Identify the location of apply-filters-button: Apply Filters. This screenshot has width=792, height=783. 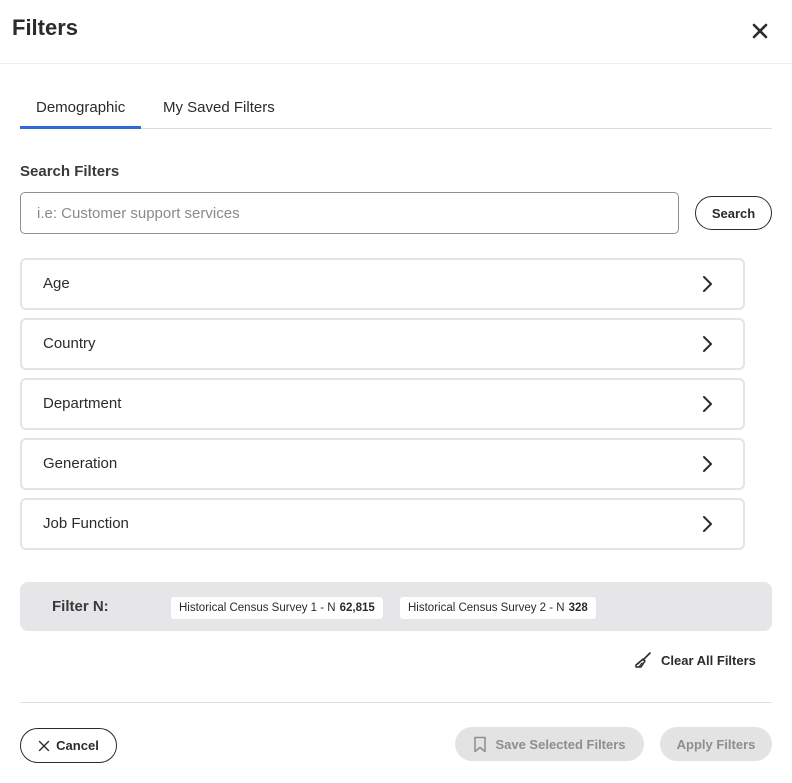
(716, 744).